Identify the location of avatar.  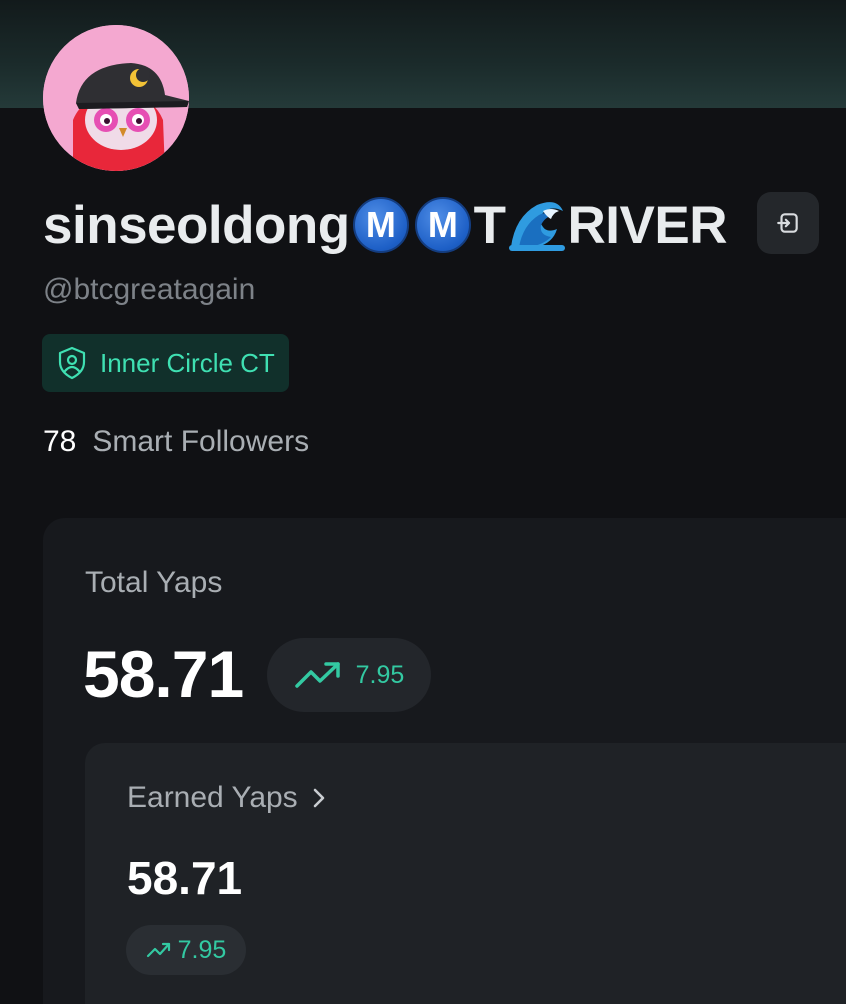
(116, 98).